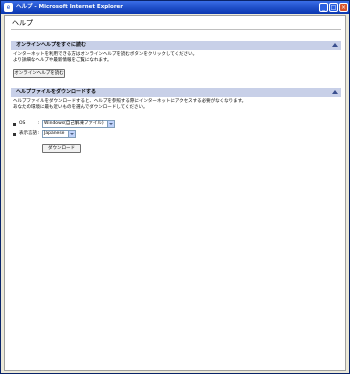 This screenshot has height=374, width=350. I want to click on os-label: OS, so click(22, 123).